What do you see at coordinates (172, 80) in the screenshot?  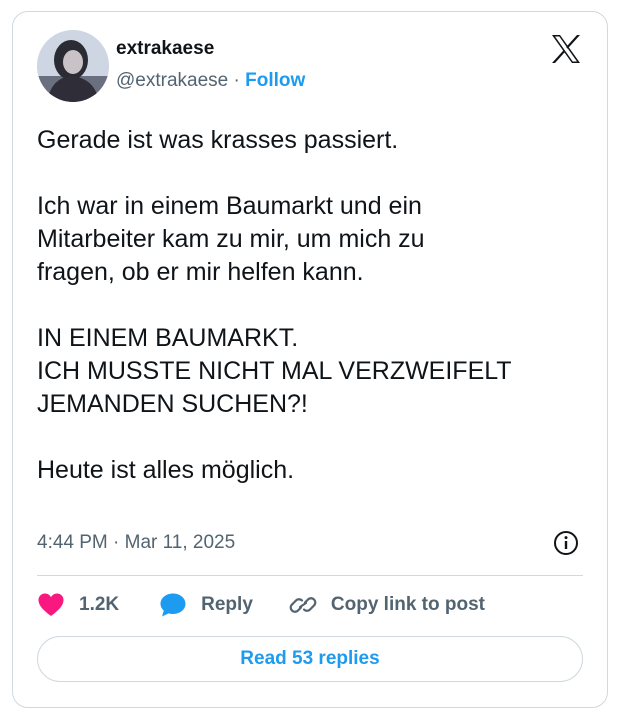 I see `author-handle: @extrakaese` at bounding box center [172, 80].